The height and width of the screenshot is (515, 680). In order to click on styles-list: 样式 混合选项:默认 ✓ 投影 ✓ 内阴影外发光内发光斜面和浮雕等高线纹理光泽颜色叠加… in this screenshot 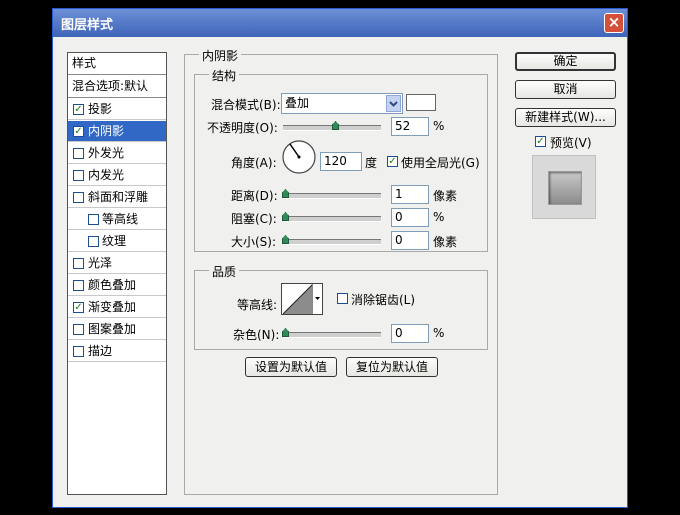, I will do `click(117, 273)`.